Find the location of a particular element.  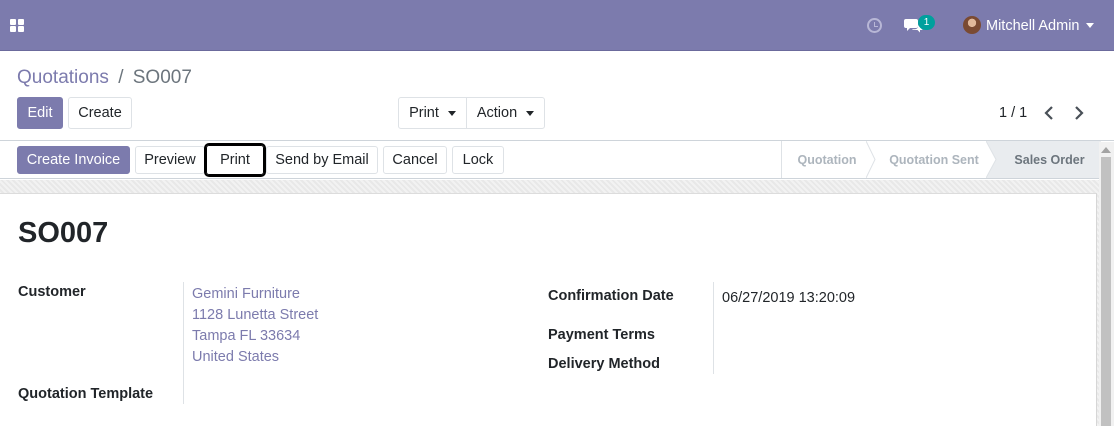

send-by-email-label: Send by Email is located at coordinates (322, 160).